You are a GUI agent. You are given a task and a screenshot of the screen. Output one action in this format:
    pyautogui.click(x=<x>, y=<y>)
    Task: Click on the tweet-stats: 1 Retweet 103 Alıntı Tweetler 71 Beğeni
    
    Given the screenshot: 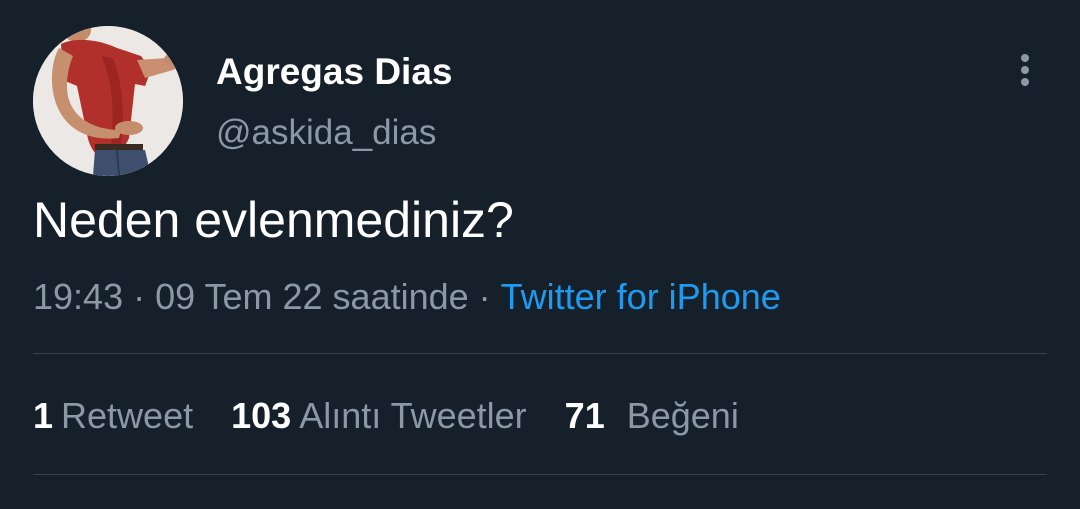 What is the action you would take?
    pyautogui.click(x=400, y=416)
    